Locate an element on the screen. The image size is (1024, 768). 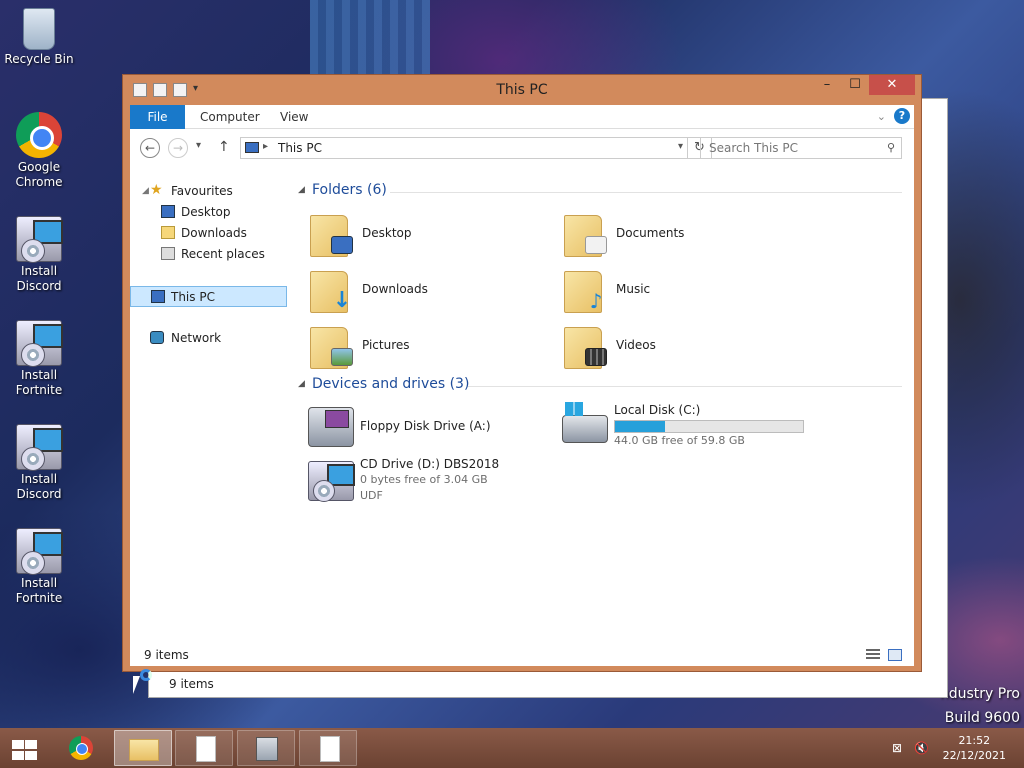
volume-muted-icon: 🔇 is located at coordinates (921, 748).